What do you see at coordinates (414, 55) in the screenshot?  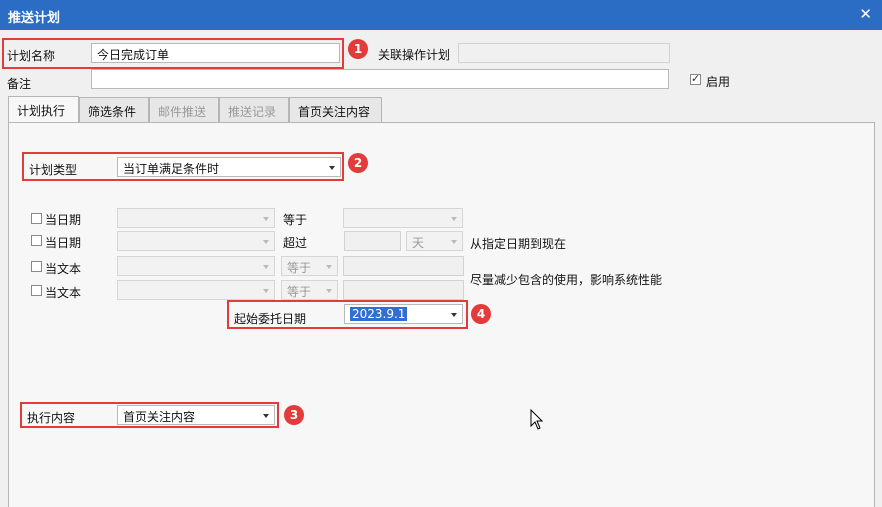 I see `related-plan-label: 关联操作计划` at bounding box center [414, 55].